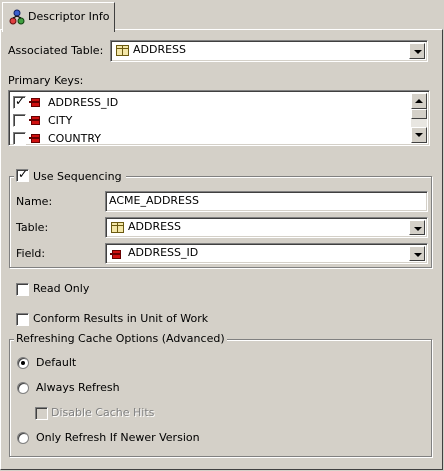  Describe the element at coordinates (77, 176) in the screenshot. I see `use-sequencing-label: Use Sequencing` at that location.